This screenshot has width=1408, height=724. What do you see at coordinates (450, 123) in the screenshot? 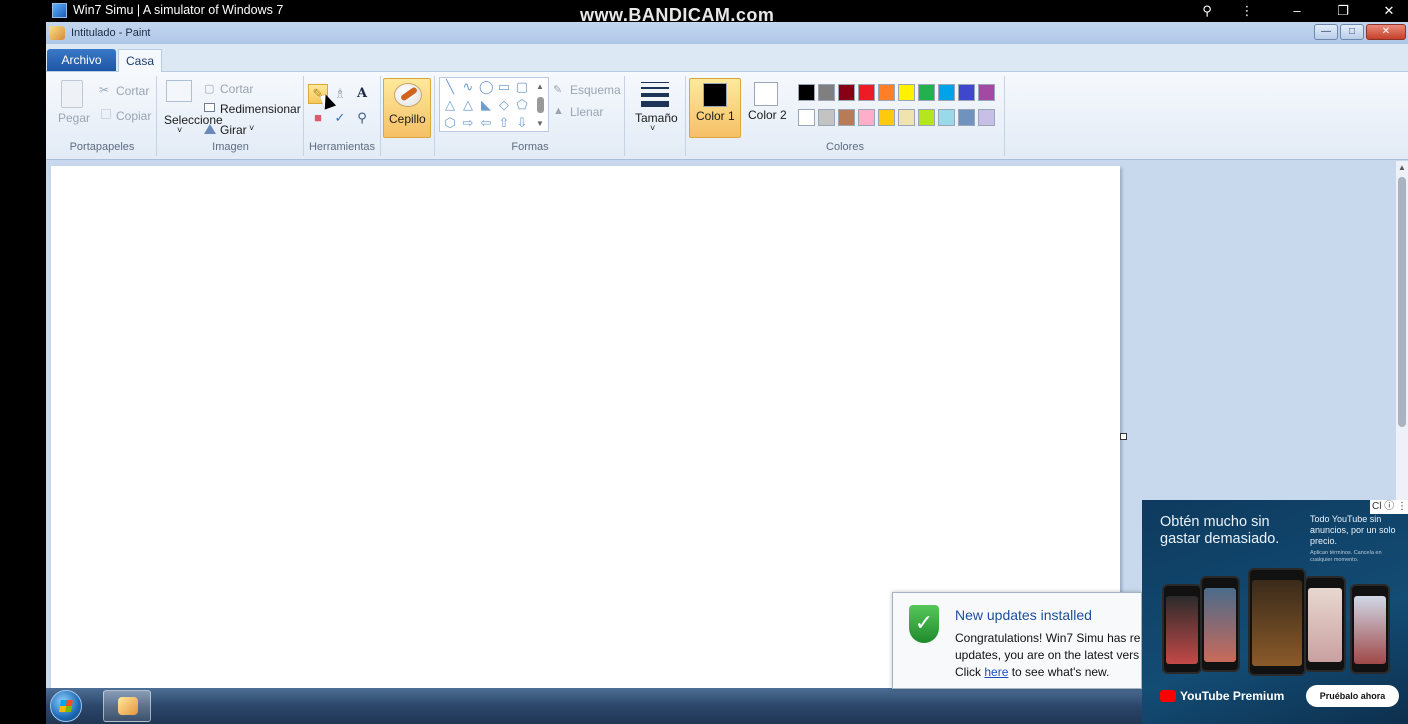
I see `hexagon-shape-icon: ⬡` at bounding box center [450, 123].